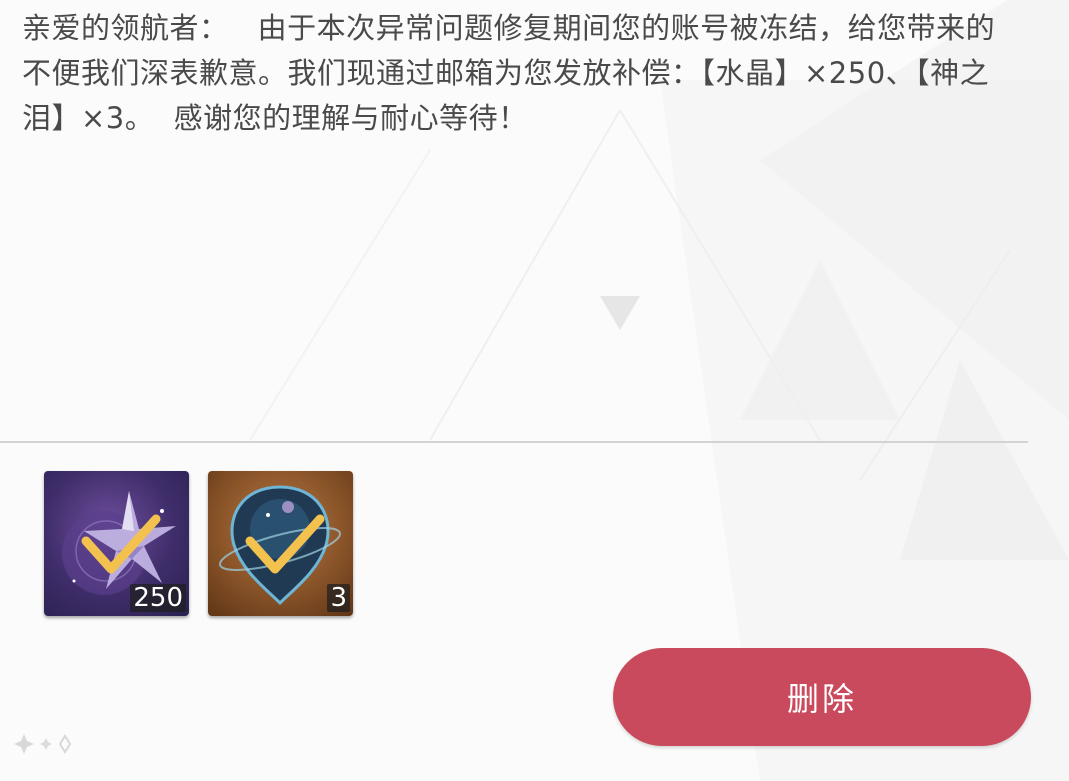 This screenshot has height=781, width=1069. I want to click on reward-item-crystal: 250, so click(116, 543).